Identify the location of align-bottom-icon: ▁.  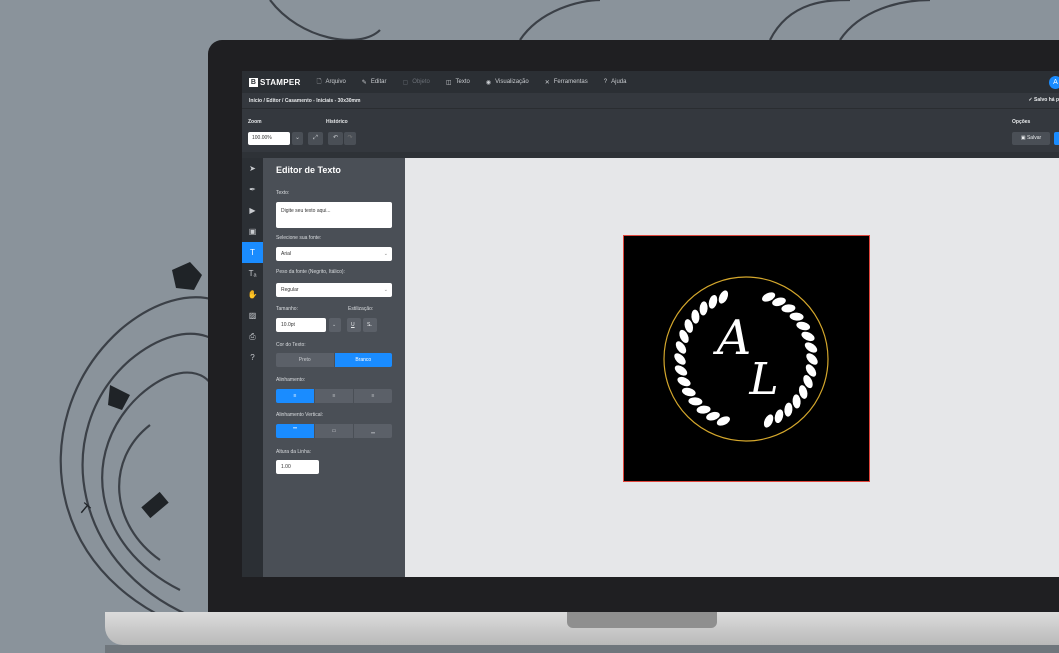
(372, 431).